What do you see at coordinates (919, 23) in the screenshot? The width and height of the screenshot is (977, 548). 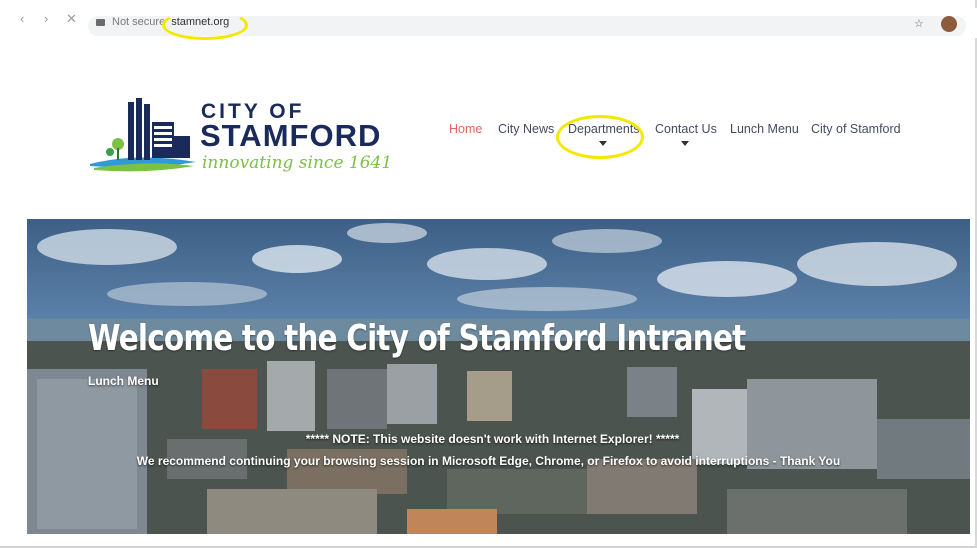 I see `star-icon: ☆` at bounding box center [919, 23].